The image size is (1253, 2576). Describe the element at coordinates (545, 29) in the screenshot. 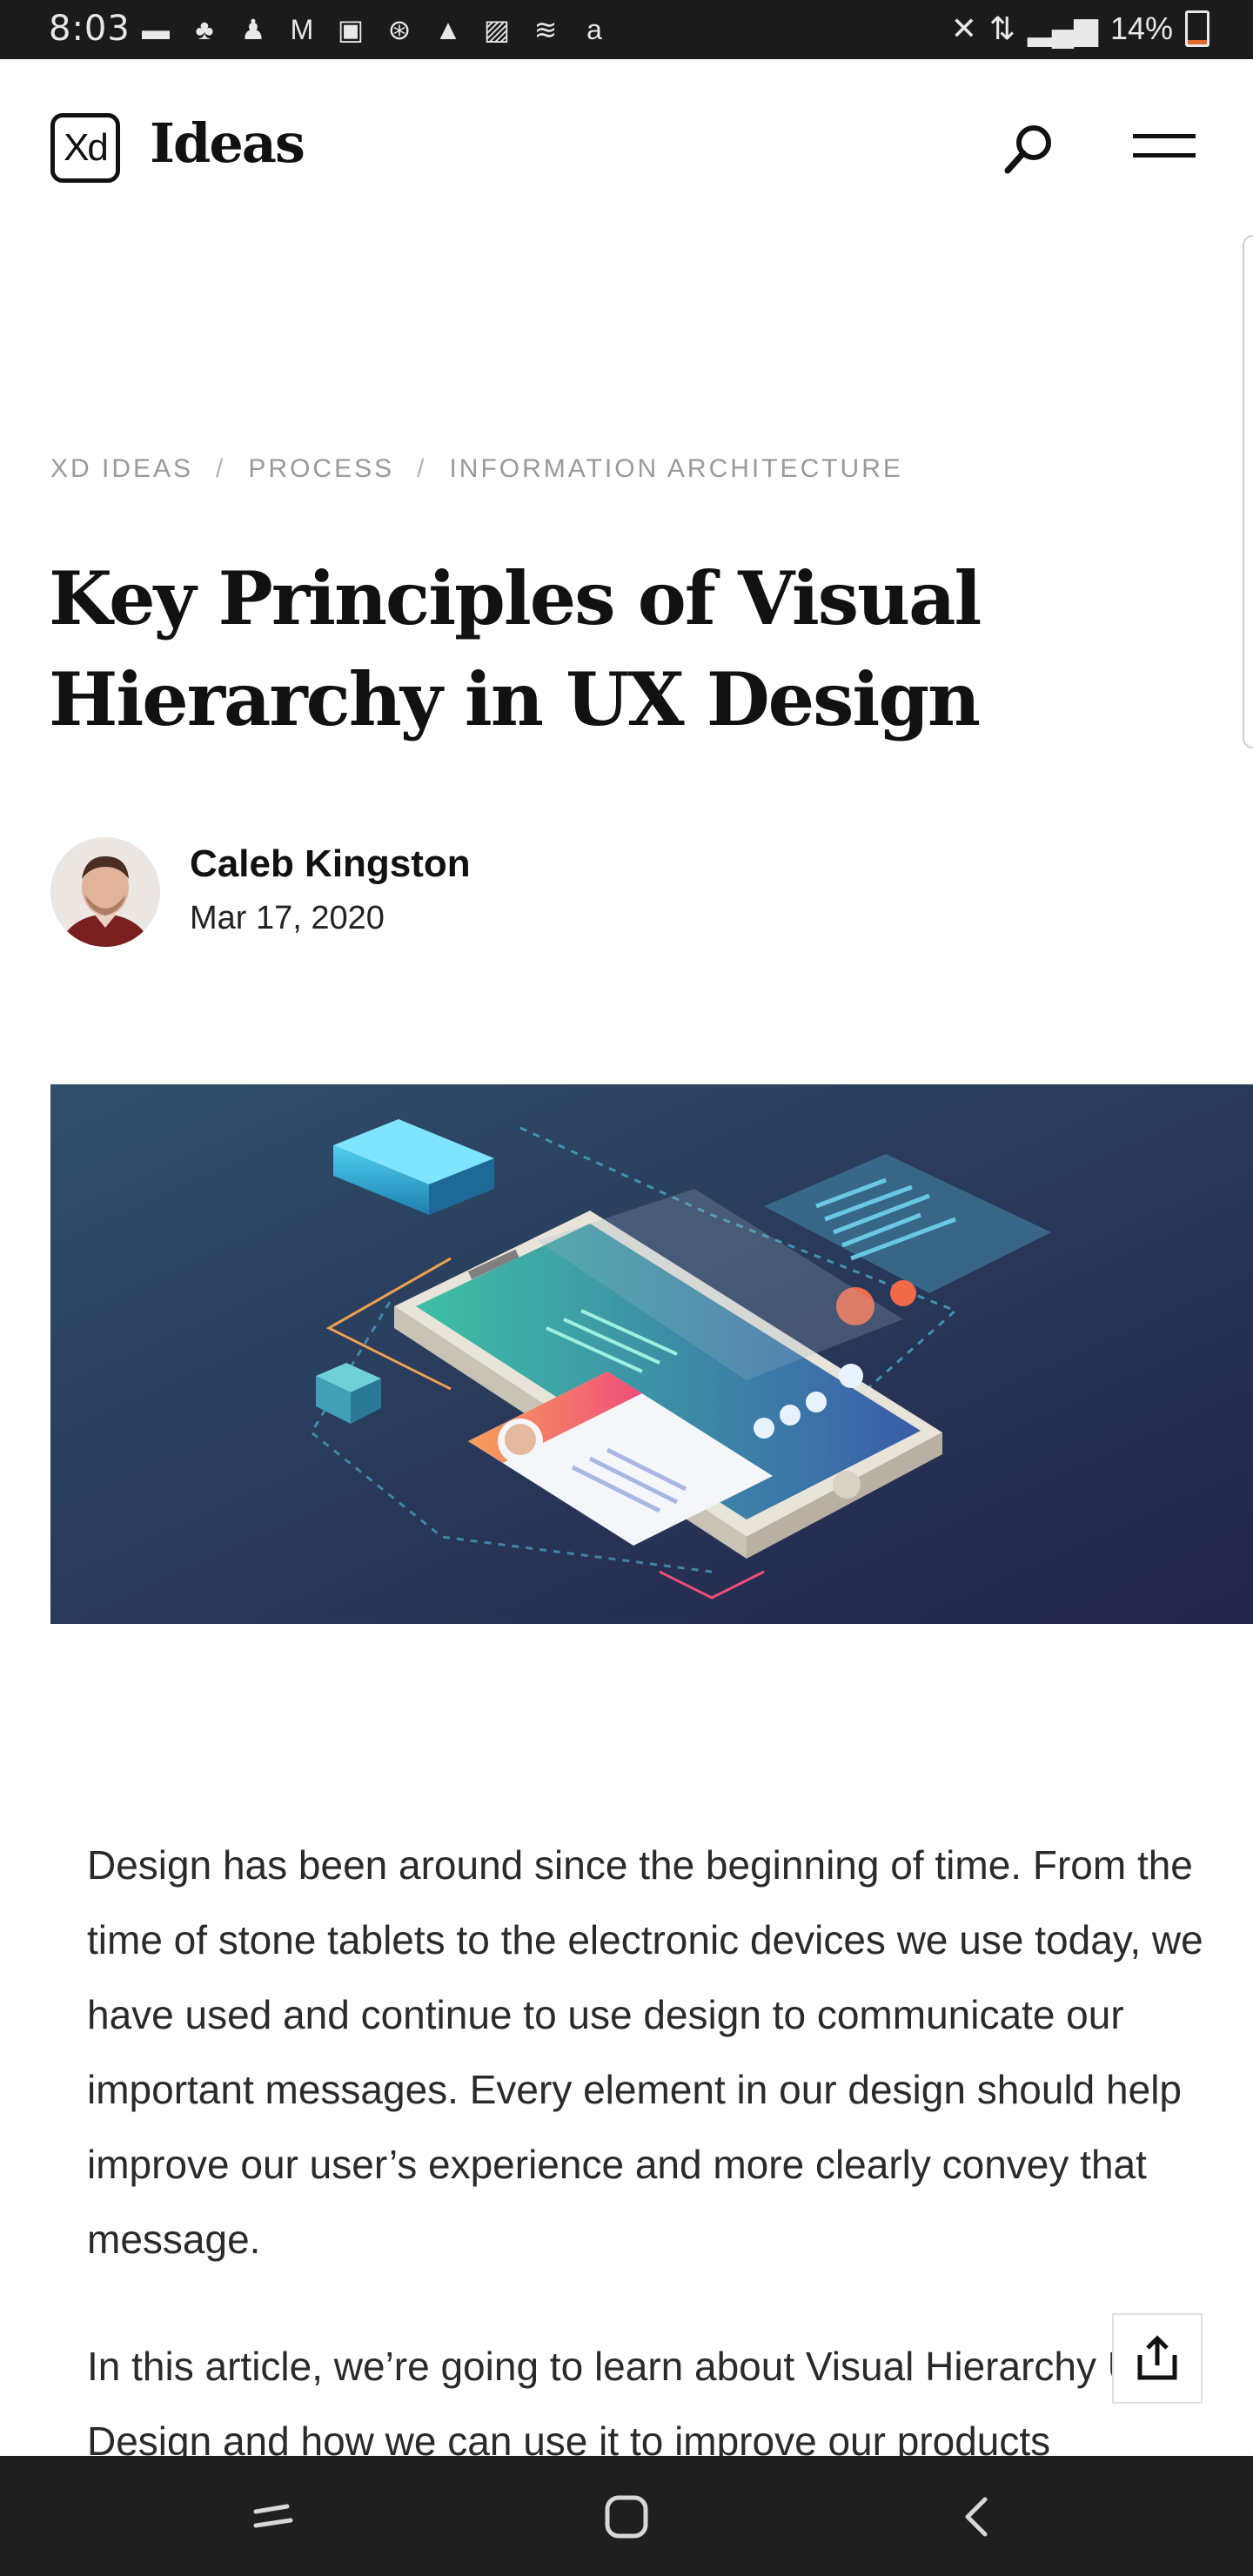

I see `wifi-calling-icon: ≋` at that location.